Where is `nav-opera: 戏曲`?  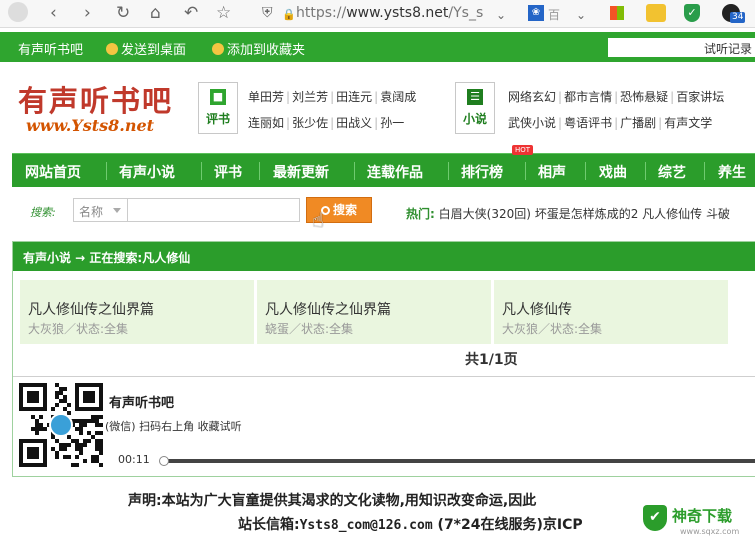 nav-opera: 戏曲 is located at coordinates (613, 172).